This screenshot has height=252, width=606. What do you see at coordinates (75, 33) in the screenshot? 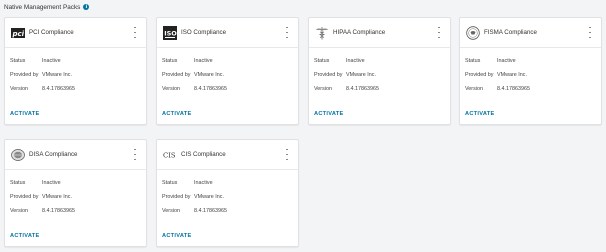
I see `card-header: pci PCI Compliance` at bounding box center [75, 33].